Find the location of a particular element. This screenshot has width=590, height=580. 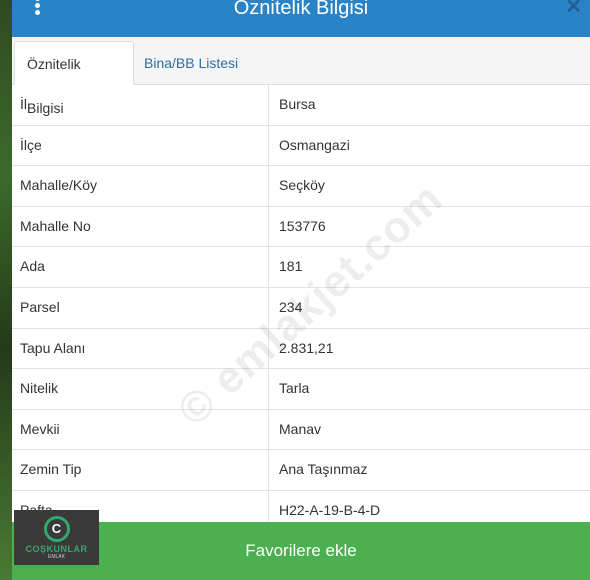

row-key: Tapu Alanı is located at coordinates (53, 347).